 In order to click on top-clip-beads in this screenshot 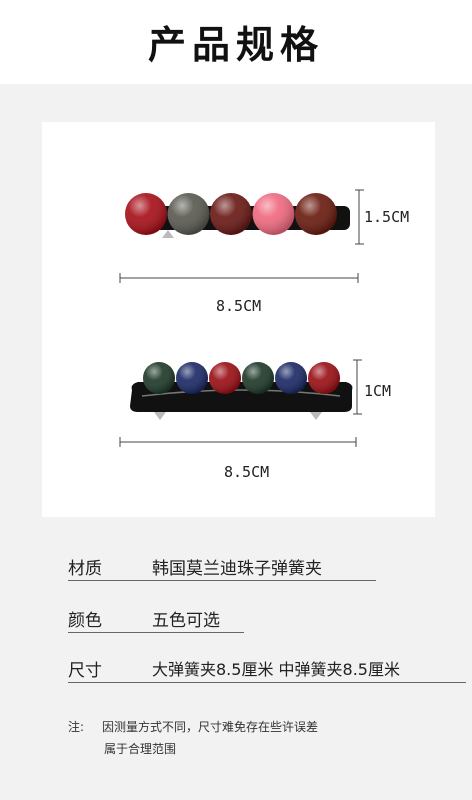, I will do `click(231, 214)`.